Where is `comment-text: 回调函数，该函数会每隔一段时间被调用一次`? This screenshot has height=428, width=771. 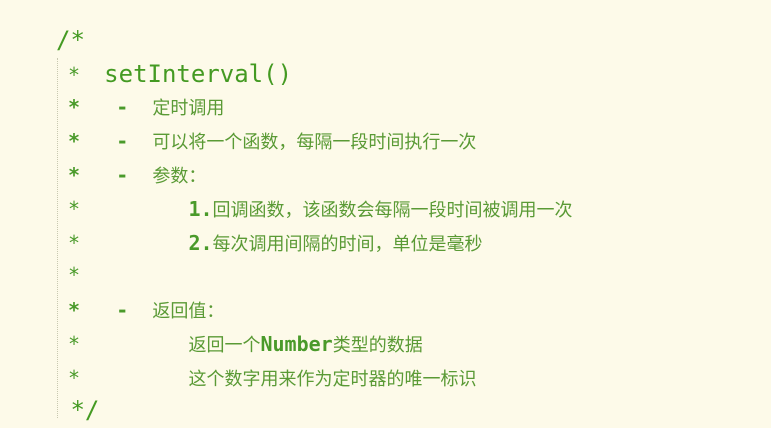
comment-text: 回调函数，该函数会每隔一段时间被调用一次 is located at coordinates (392, 210).